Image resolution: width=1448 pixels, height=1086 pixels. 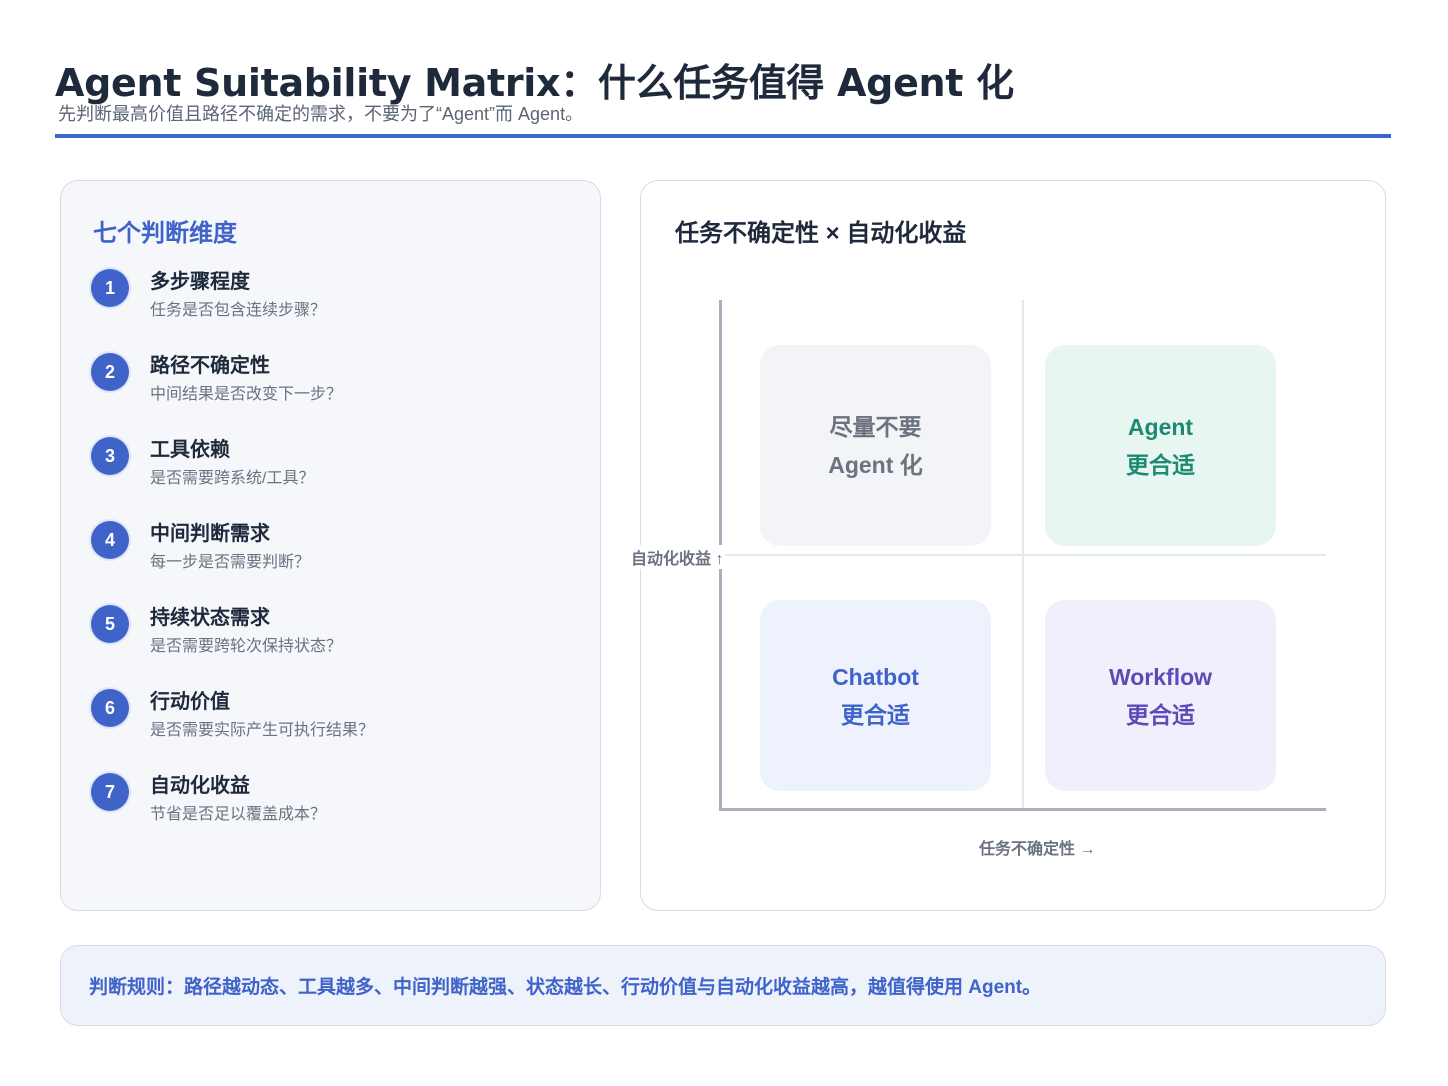 I want to click on quadrant-bottom-left: Chatbot 更合适, so click(x=875, y=695).